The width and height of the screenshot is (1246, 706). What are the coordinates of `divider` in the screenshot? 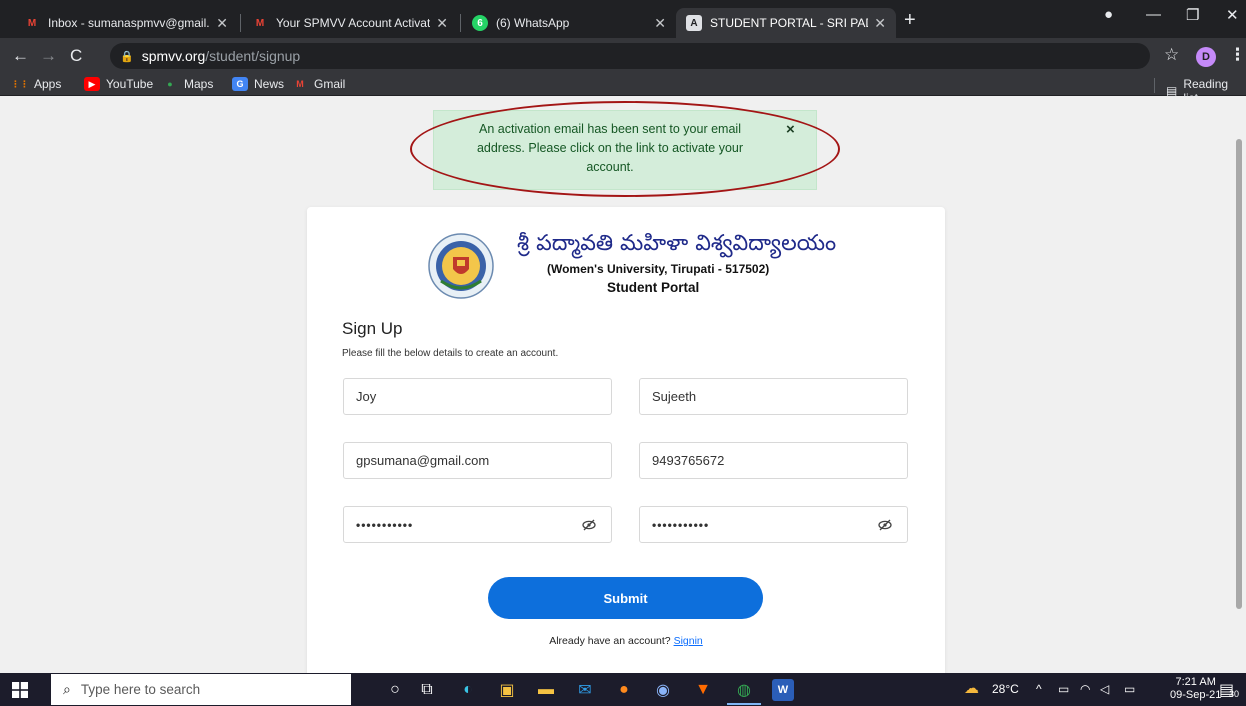 It's located at (1154, 85).